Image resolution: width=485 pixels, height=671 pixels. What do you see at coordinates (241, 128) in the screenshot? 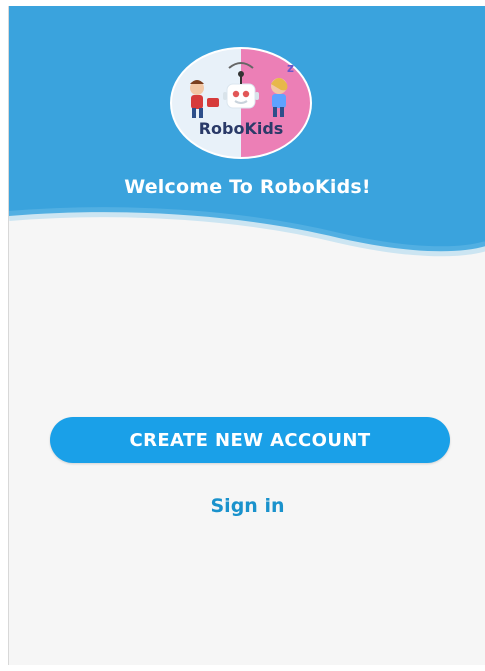
I see `logo-text: RoboKids` at bounding box center [241, 128].